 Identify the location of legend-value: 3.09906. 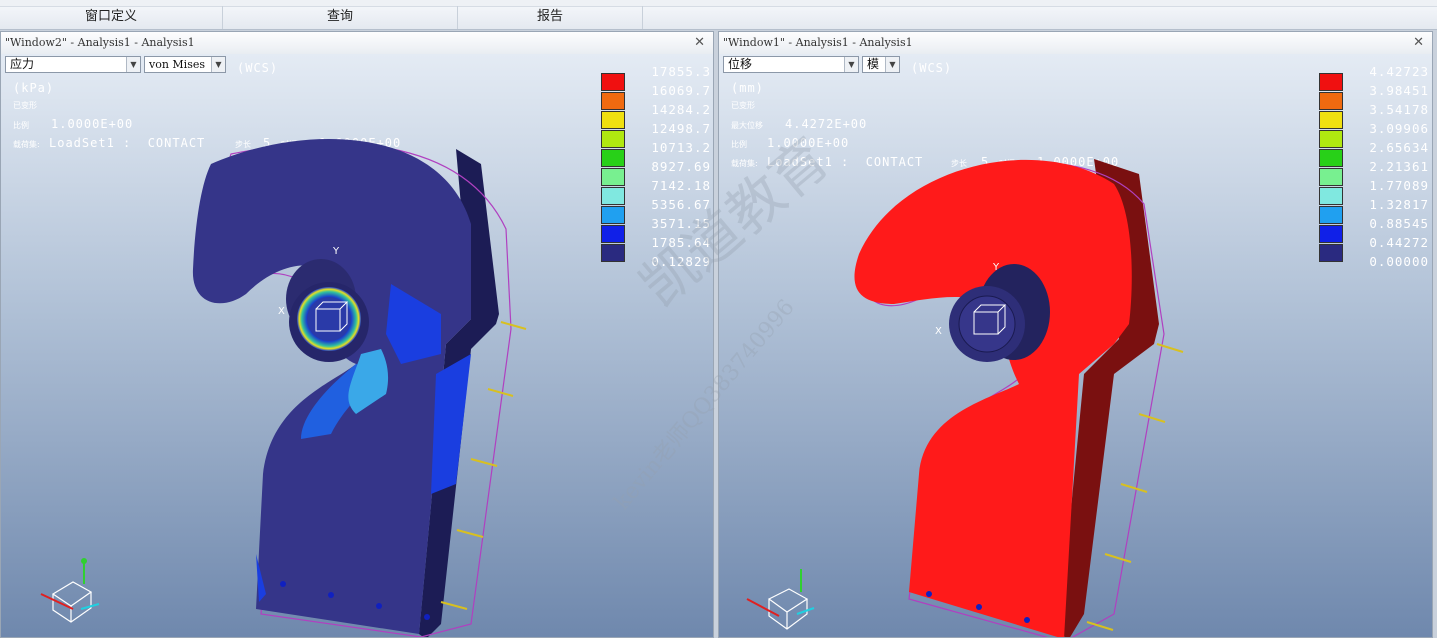
(1399, 128).